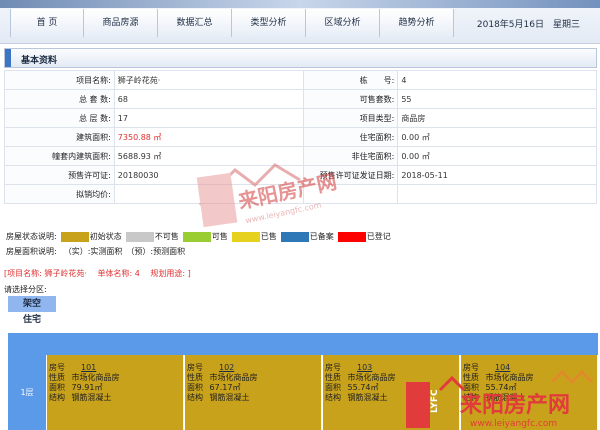  Describe the element at coordinates (351, 175) in the screenshot. I see `label-permit-date: 预售许可证发证日期:` at that location.